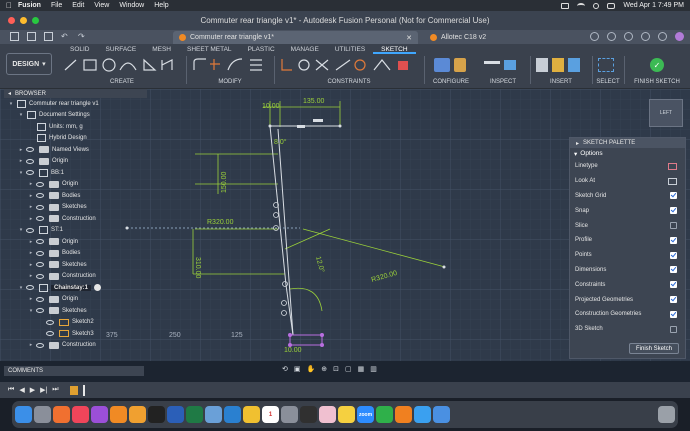 This screenshot has height=431, width=690. What do you see at coordinates (594, 36) in the screenshot?
I see `new-tab-icon` at bounding box center [594, 36].